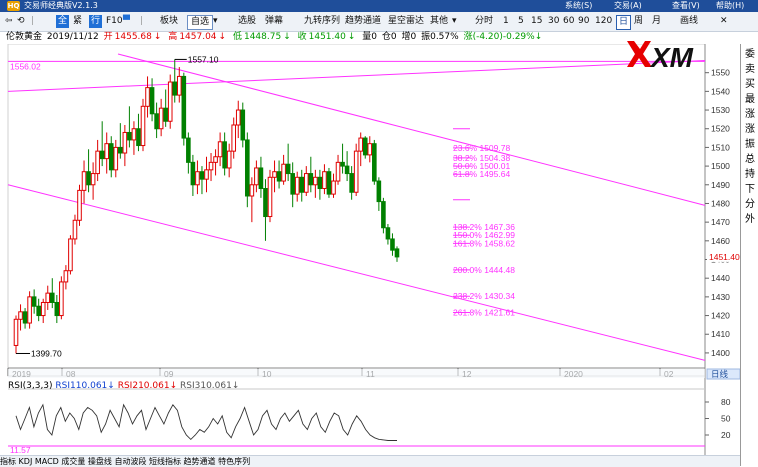  Describe the element at coordinates (24, 37) in the screenshot. I see `symbol-name: 伦敦黄金` at that location.